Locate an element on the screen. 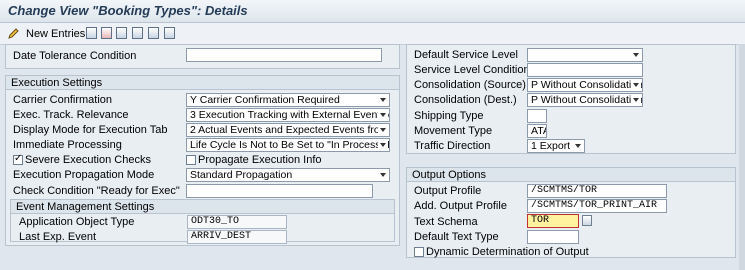 Image resolution: width=745 pixels, height=270 pixels. previous-entry-icon is located at coordinates (137, 33).